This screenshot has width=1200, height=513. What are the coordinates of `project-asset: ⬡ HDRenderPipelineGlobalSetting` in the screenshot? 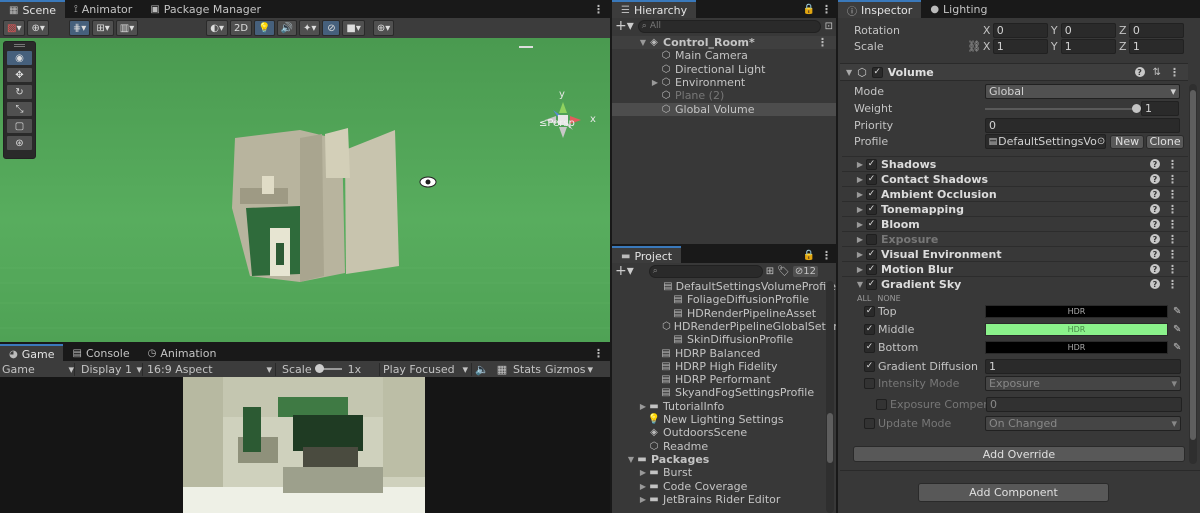 It's located at (724, 326).